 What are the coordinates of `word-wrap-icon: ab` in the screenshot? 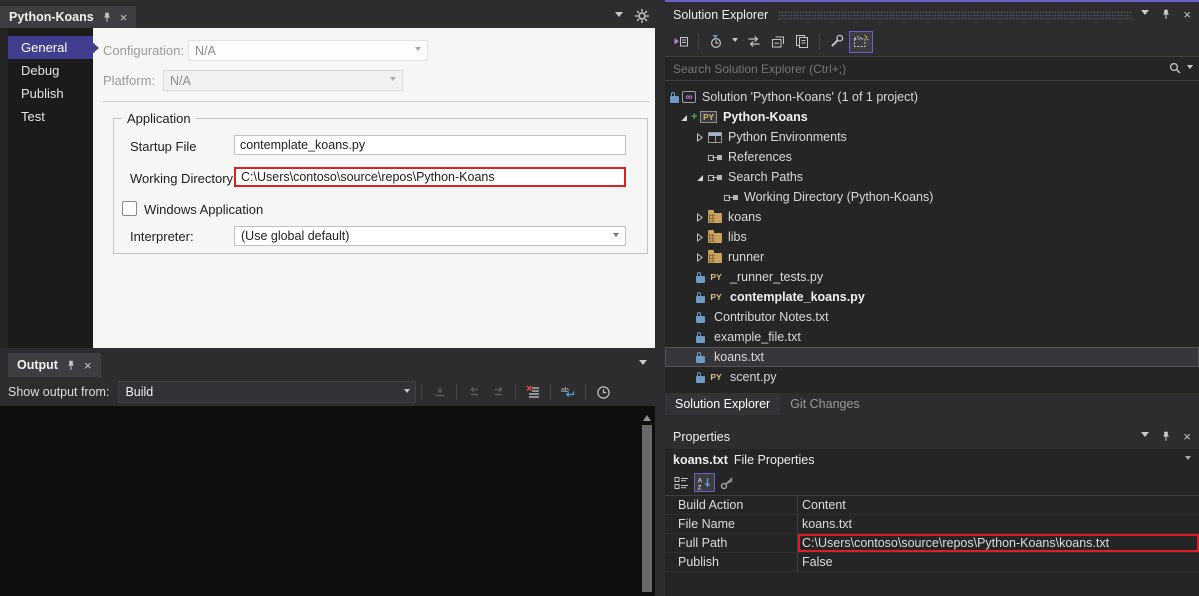 It's located at (568, 392).